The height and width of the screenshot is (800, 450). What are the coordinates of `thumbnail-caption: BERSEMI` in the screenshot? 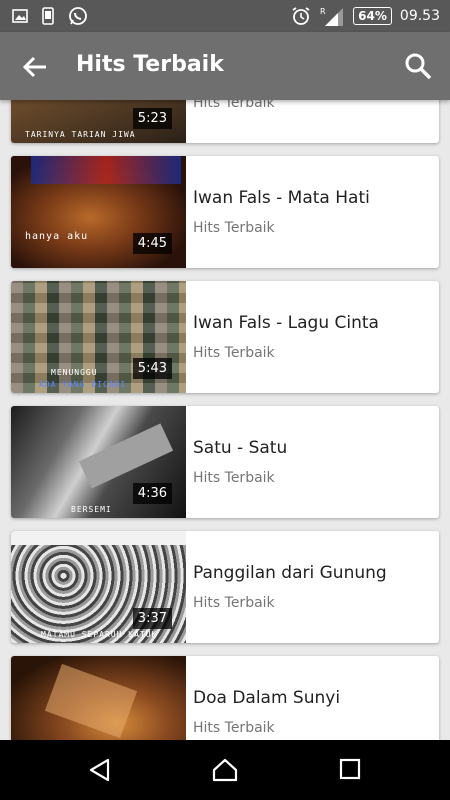 It's located at (91, 509).